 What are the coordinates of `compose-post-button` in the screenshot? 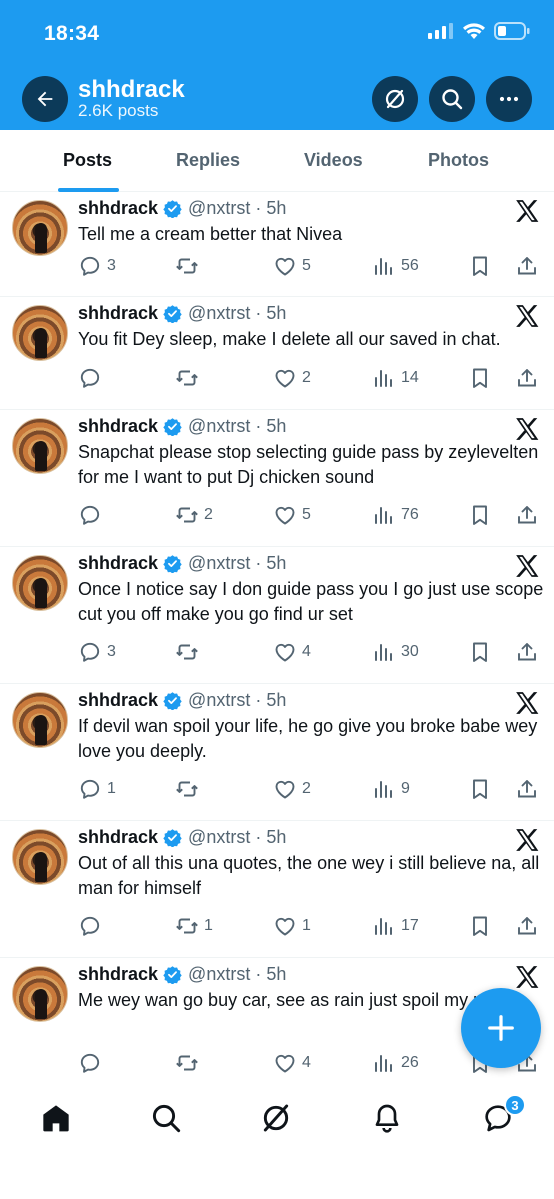 It's located at (501, 1028).